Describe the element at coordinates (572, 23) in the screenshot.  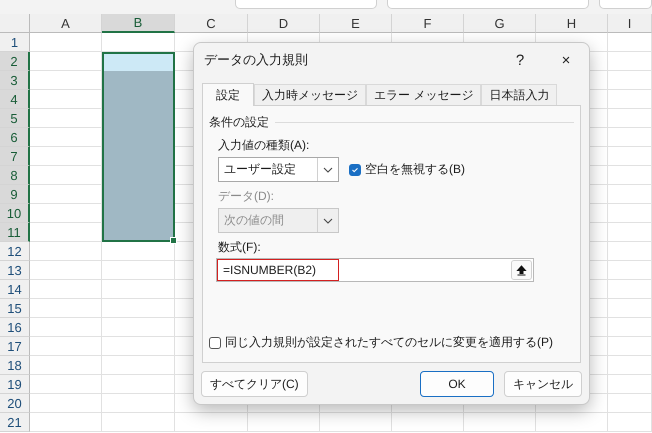
I see `column-header: H` at that location.